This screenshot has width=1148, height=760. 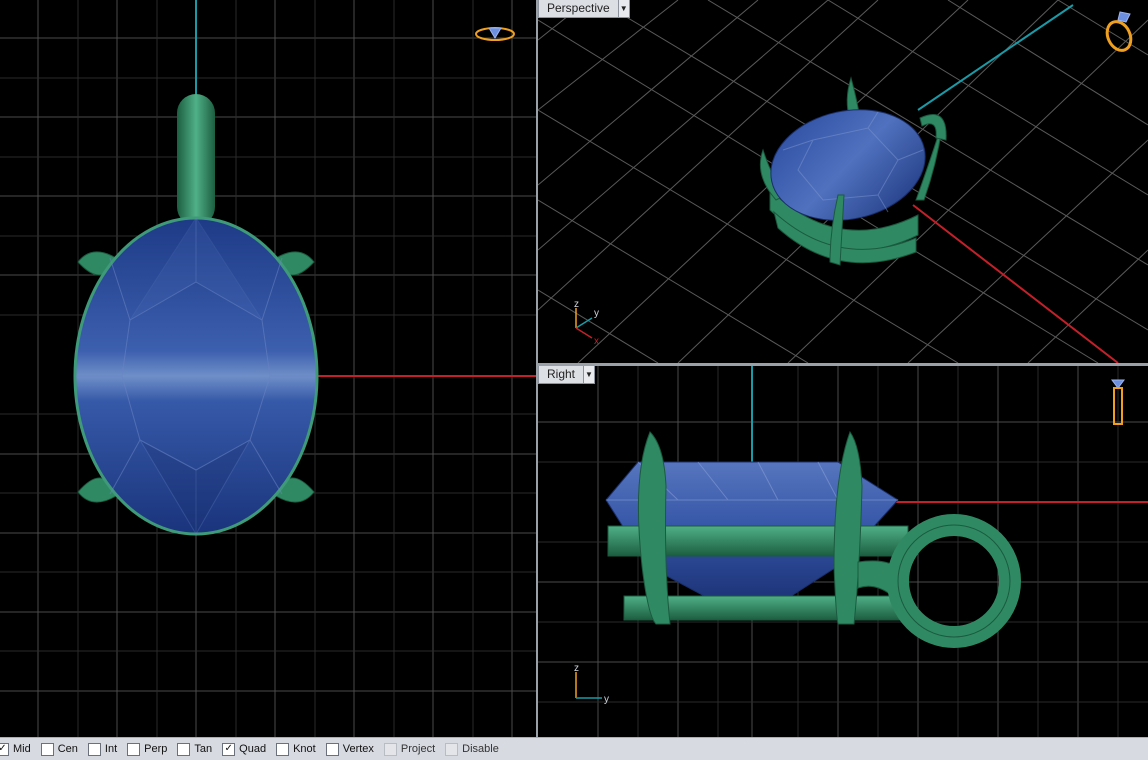 What do you see at coordinates (654, 528) in the screenshot?
I see `prong` at bounding box center [654, 528].